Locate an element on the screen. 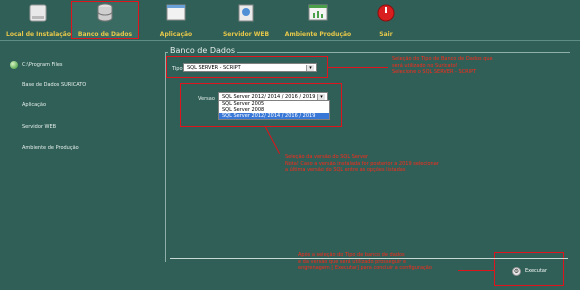 The height and width of the screenshot is (290, 580). versao-arrow-line is located at coordinates (273, 140).